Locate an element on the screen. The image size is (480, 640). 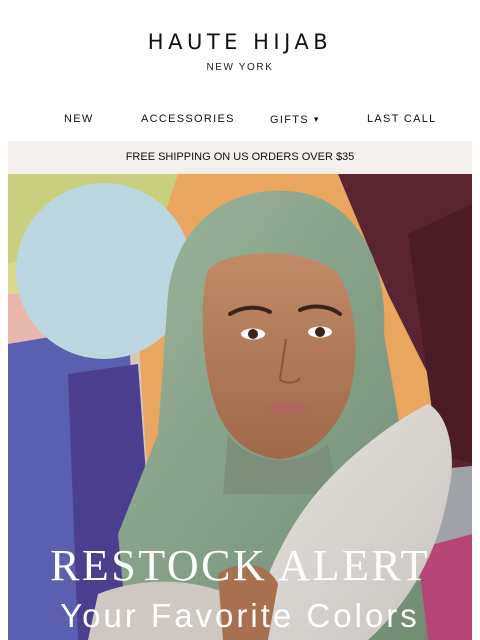
shipping-banner-text: FREE SHIPPING ON US ORDERS OVER $35 is located at coordinates (240, 157).